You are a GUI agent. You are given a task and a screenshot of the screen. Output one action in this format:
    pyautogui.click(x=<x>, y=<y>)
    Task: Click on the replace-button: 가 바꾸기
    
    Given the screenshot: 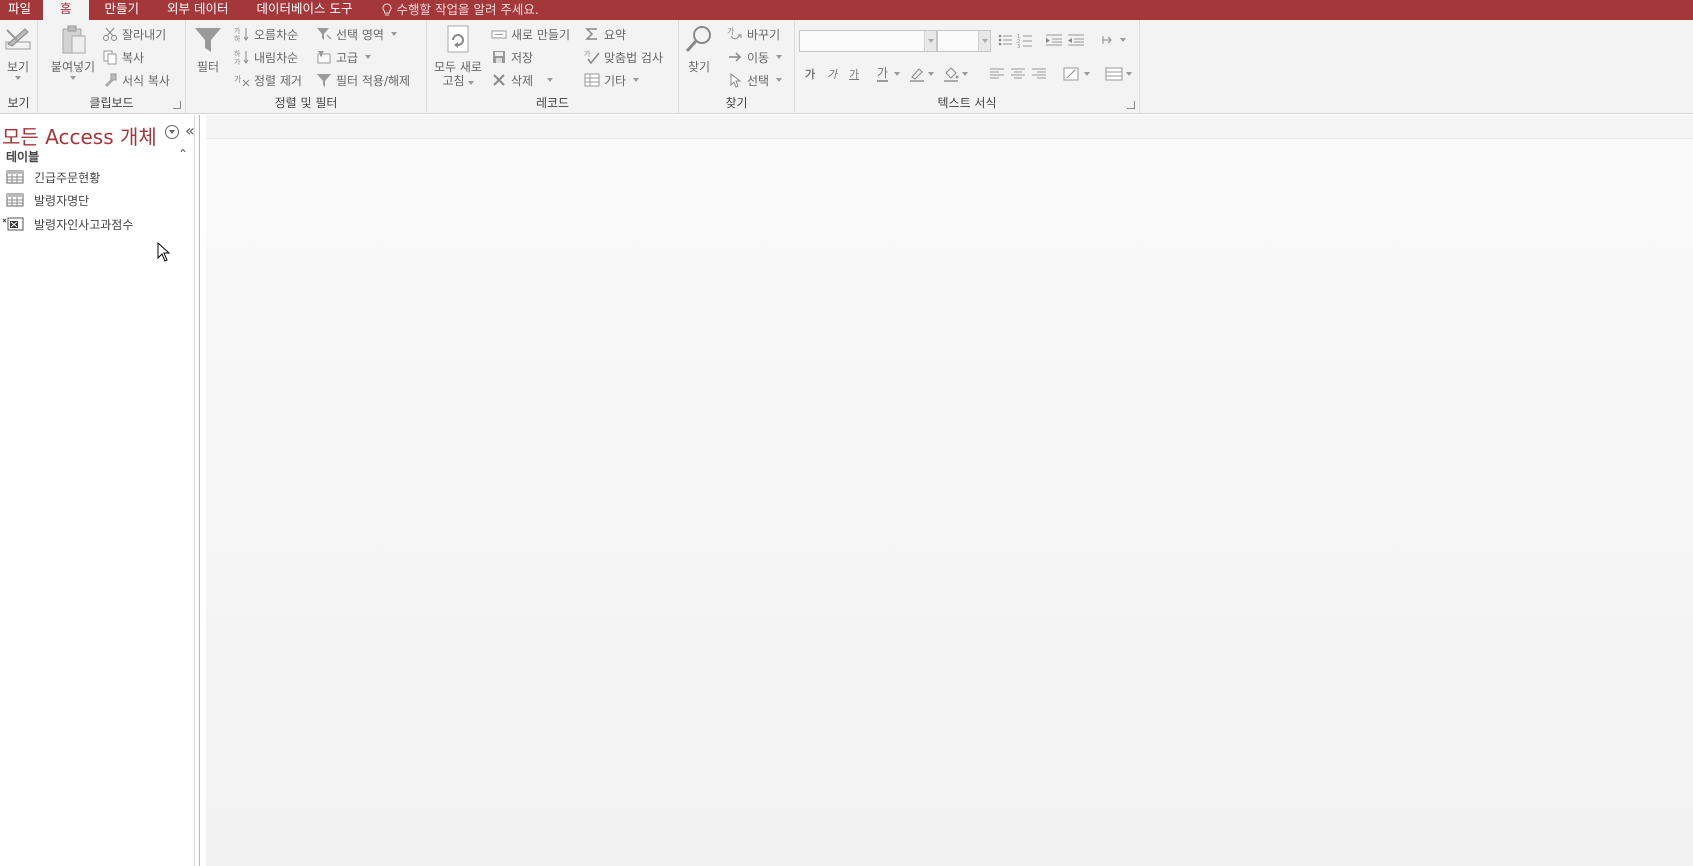 What is the action you would take?
    pyautogui.click(x=753, y=34)
    